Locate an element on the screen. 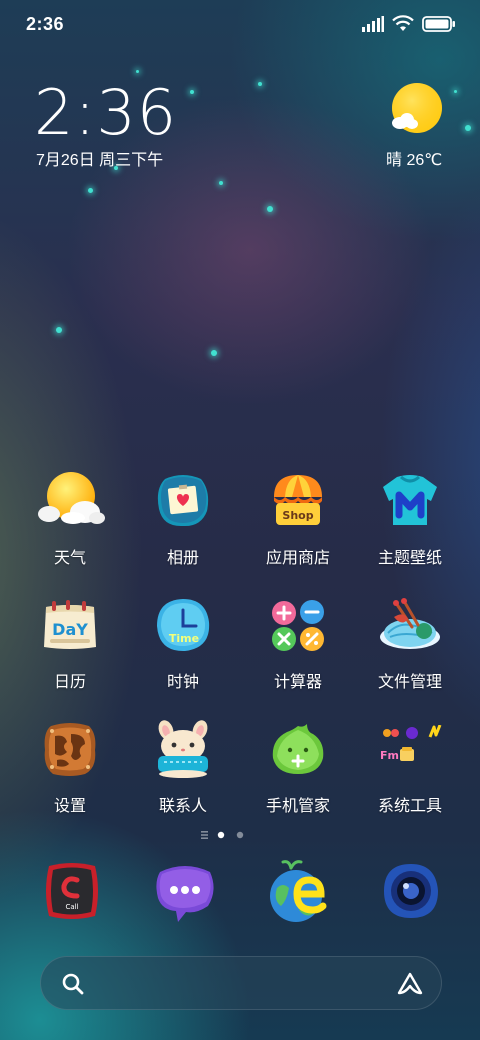  app-label: 应用商店 is located at coordinates (297, 558).